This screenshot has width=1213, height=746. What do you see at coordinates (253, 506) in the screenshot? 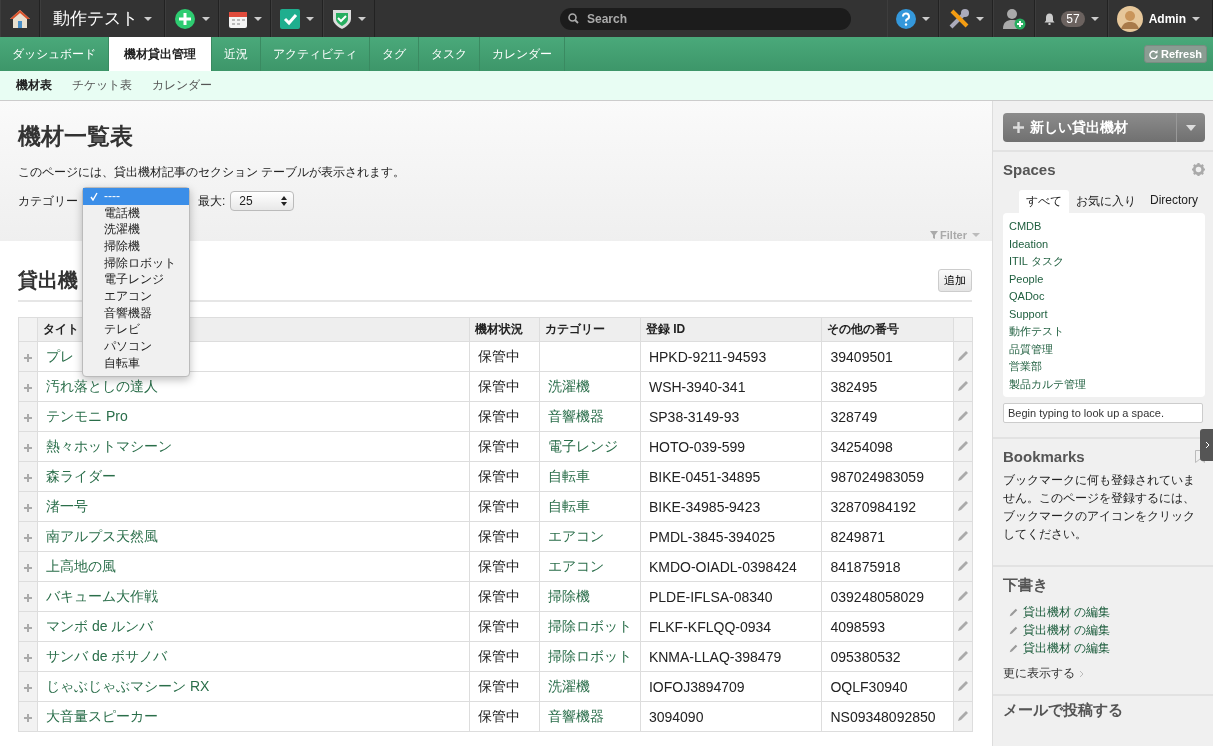
I see `title-link: 渚一号` at bounding box center [253, 506].